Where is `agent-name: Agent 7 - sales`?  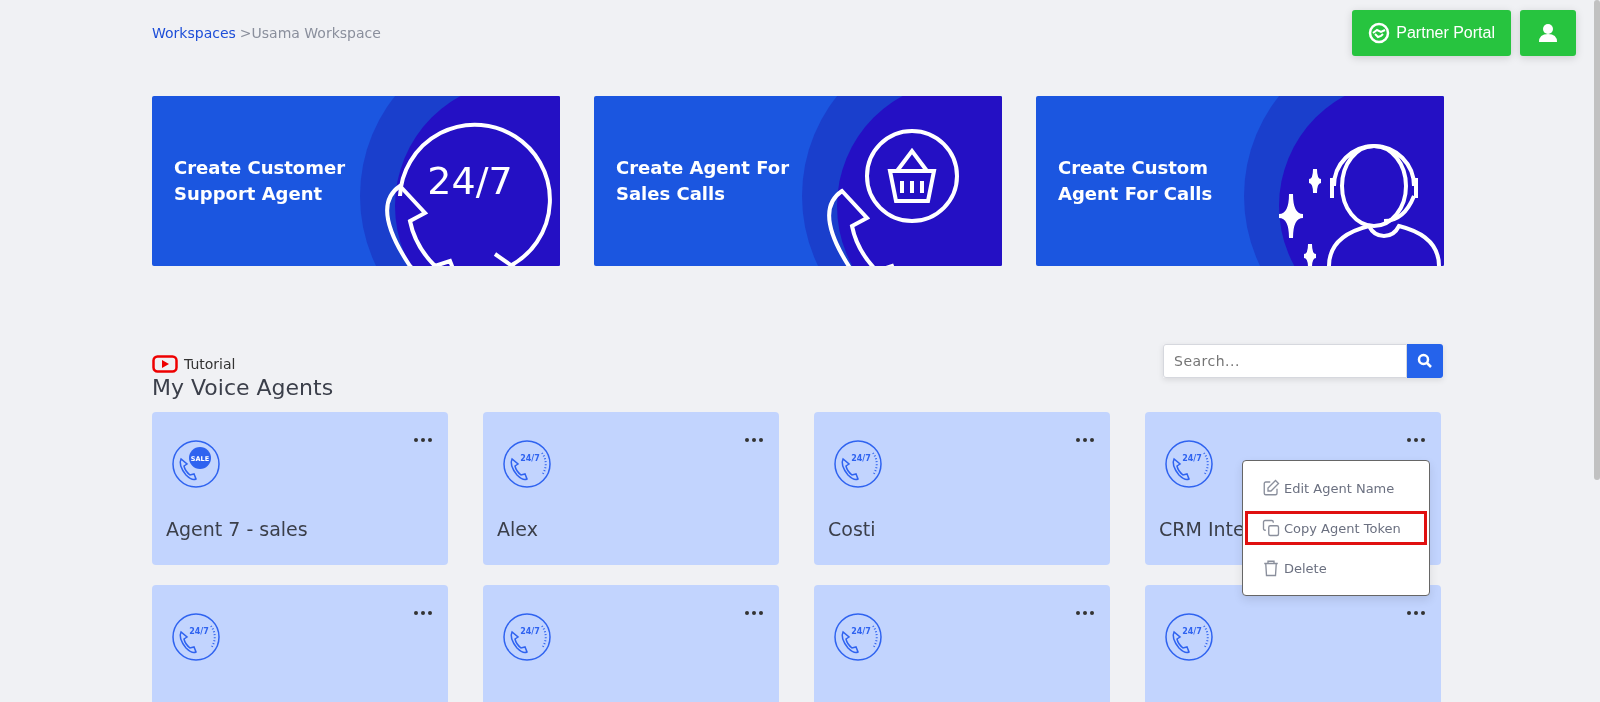
agent-name: Agent 7 - sales is located at coordinates (237, 529).